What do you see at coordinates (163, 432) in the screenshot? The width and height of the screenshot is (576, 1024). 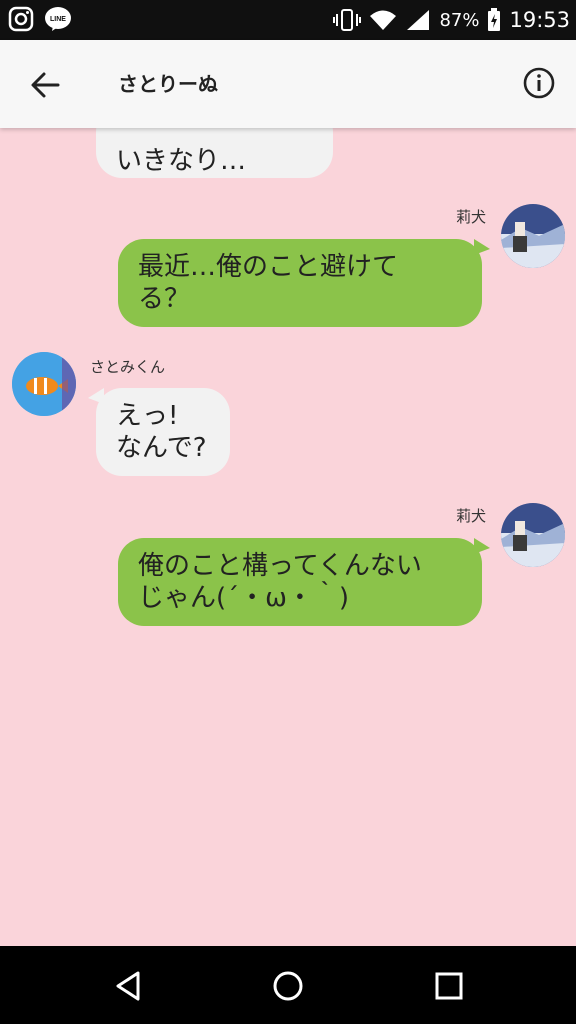 I see `message-bubble-incoming: えっ! なんで?` at bounding box center [163, 432].